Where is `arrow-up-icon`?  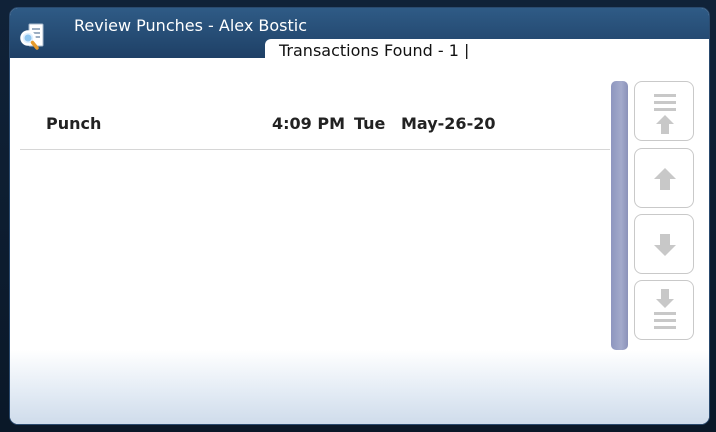
arrow-up-icon is located at coordinates (665, 179).